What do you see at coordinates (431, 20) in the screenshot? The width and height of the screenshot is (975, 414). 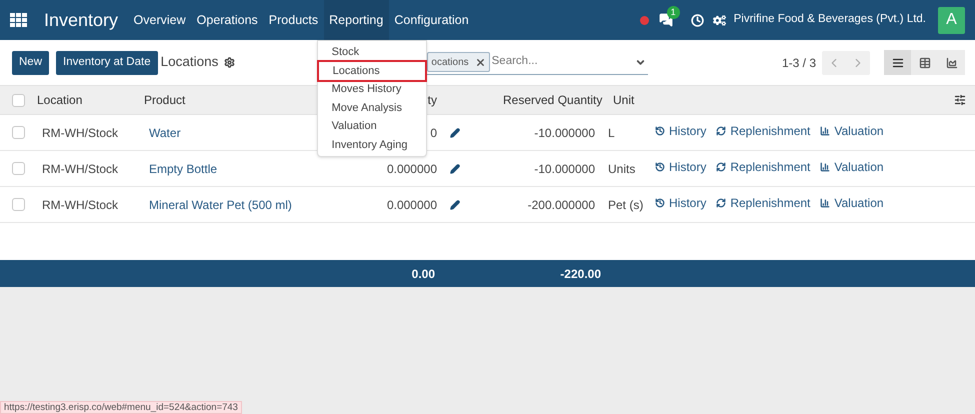 I see `nav-menu-item: Configuration` at bounding box center [431, 20].